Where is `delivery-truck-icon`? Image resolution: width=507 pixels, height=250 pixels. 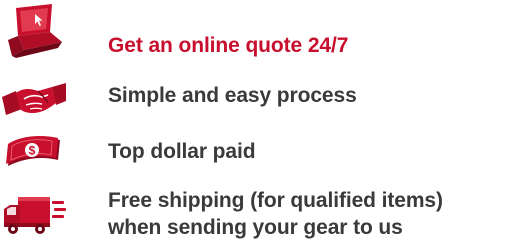 delivery-truck-icon is located at coordinates (34, 215).